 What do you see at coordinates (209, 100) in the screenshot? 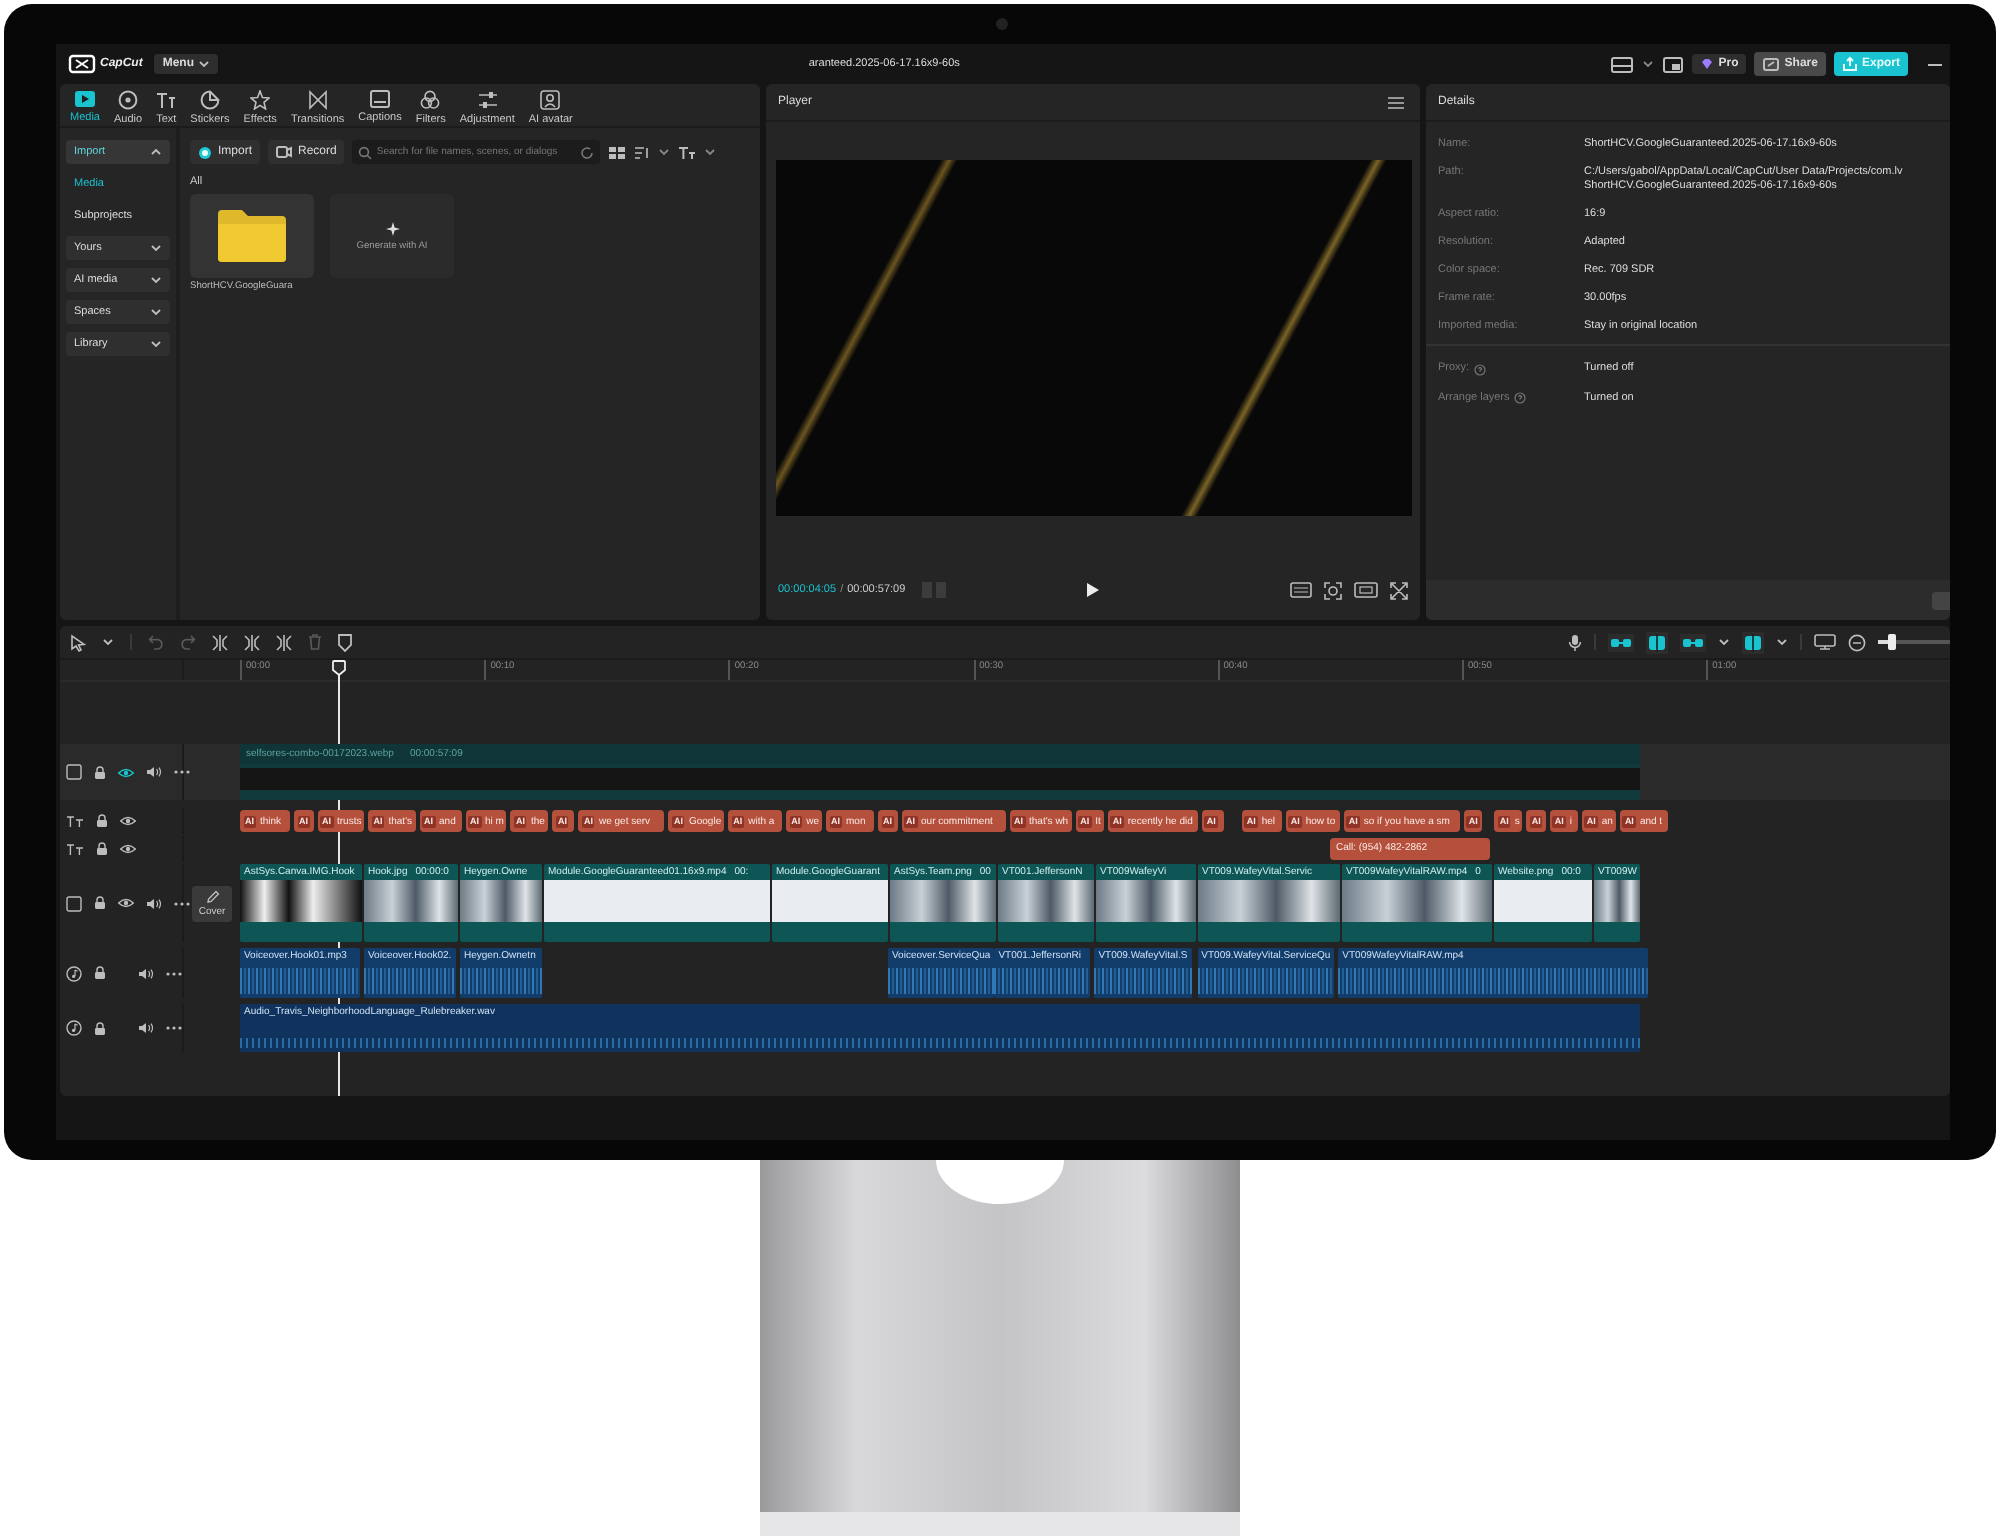
I see `stickers-icon` at bounding box center [209, 100].